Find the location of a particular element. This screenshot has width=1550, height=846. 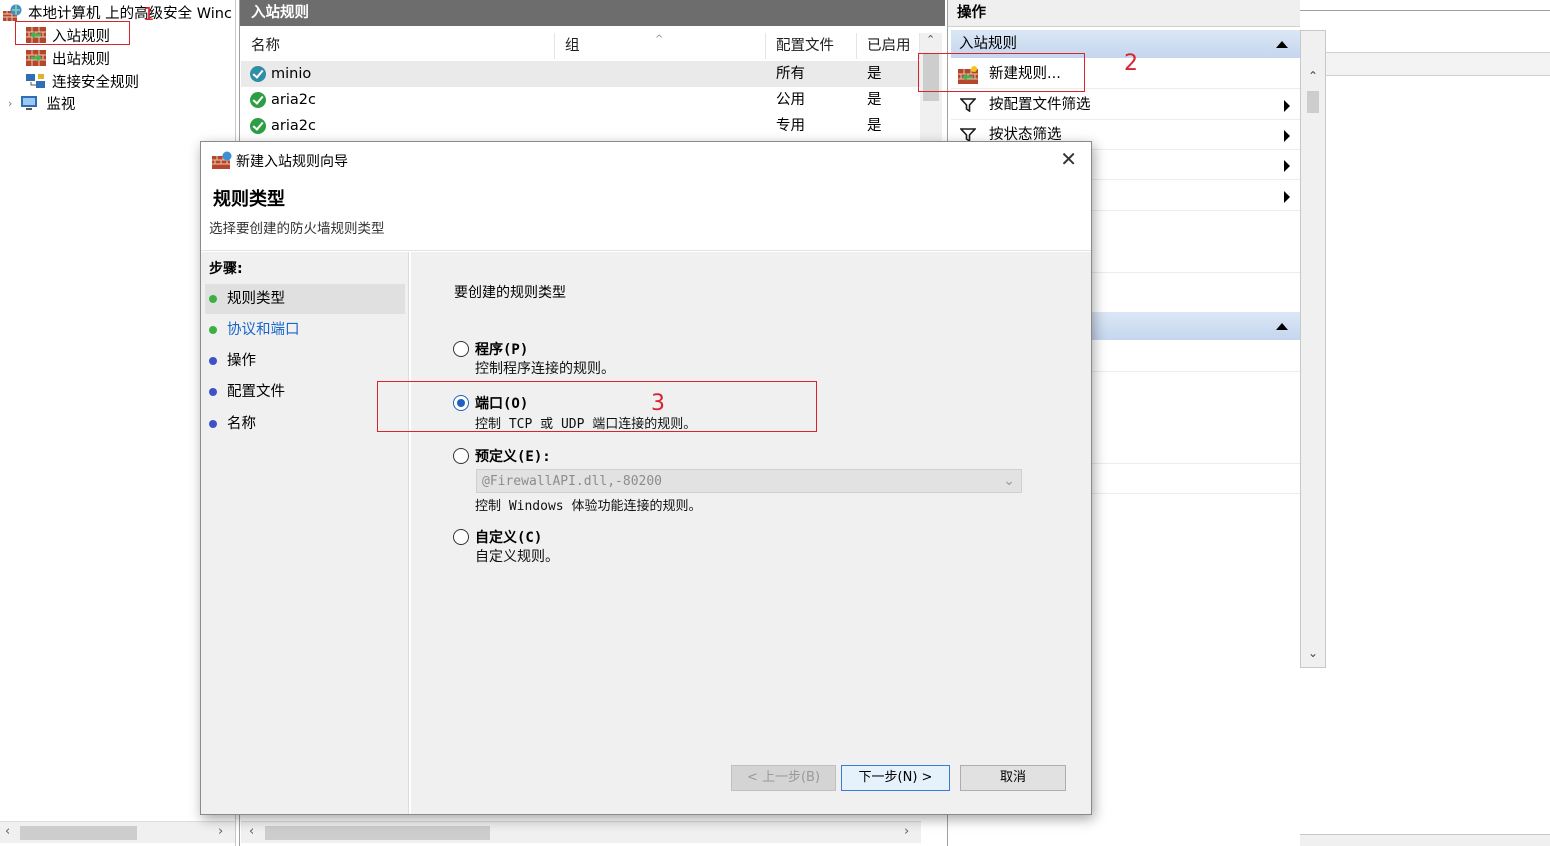

annotation-number-3: 3 is located at coordinates (658, 403).